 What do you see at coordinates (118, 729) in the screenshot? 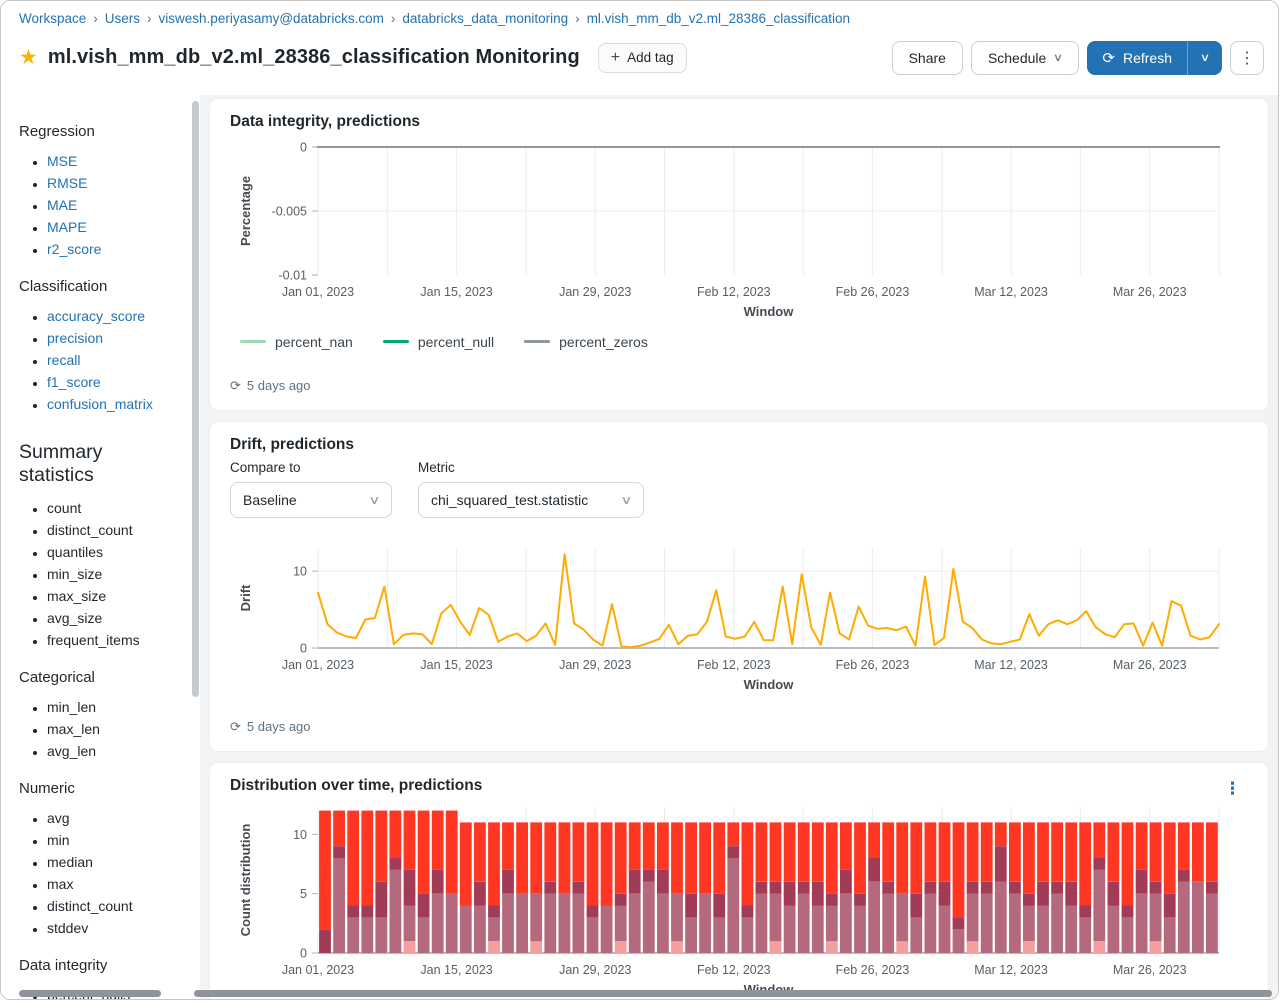
I see `sidebar-item: max_len` at bounding box center [118, 729].